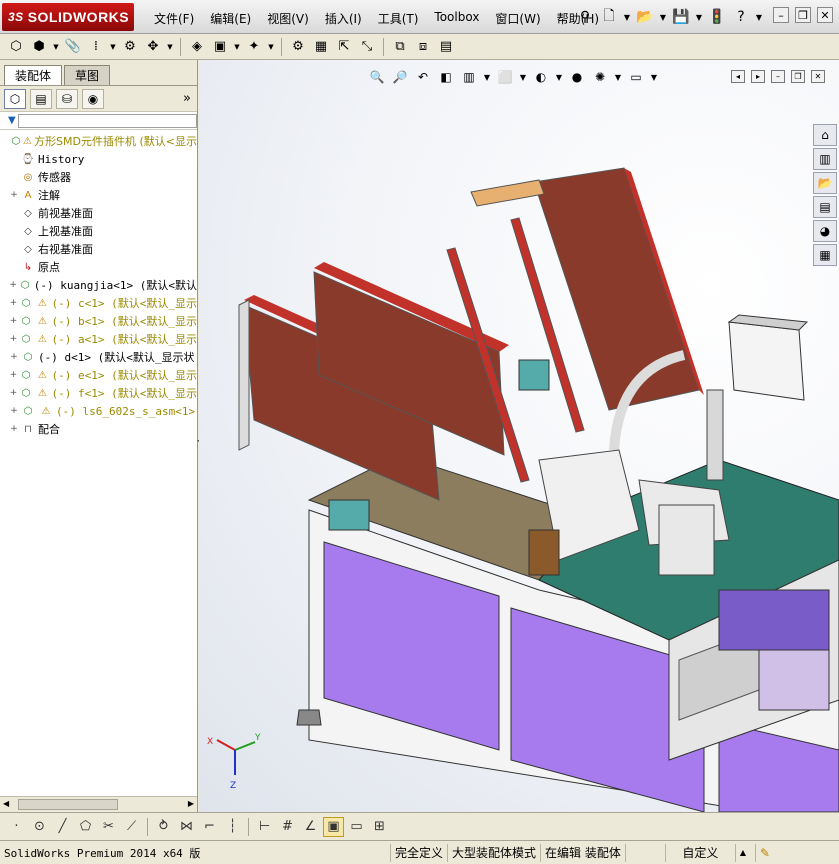 This screenshot has height=864, width=839. Describe the element at coordinates (609, 17) in the screenshot. I see `new-document-icon: 🗋` at that location.